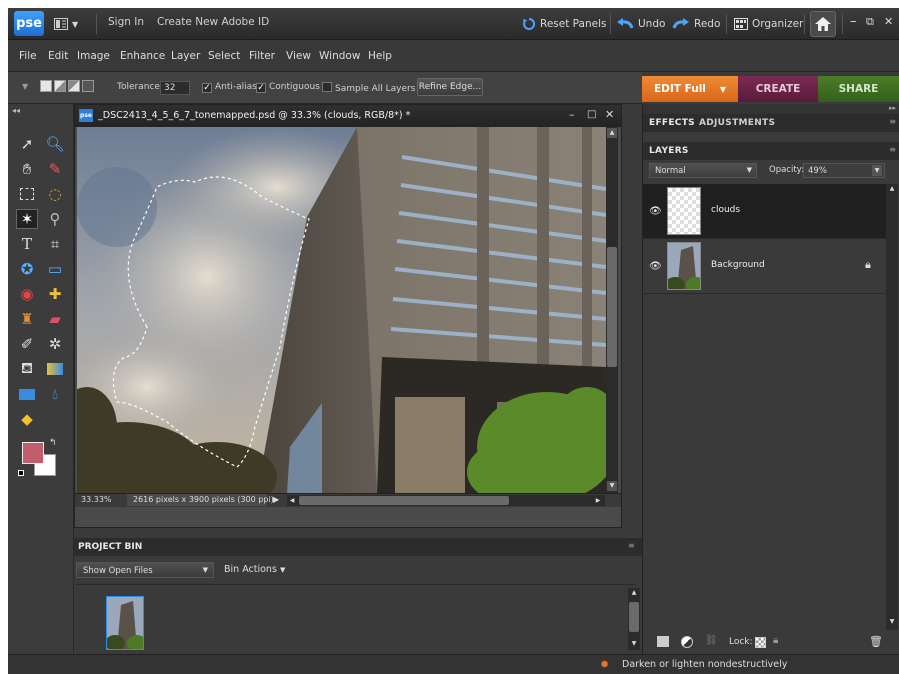 This screenshot has width=899, height=674. Describe the element at coordinates (27, 169) in the screenshot. I see `hand-icon: ✋︎` at that location.